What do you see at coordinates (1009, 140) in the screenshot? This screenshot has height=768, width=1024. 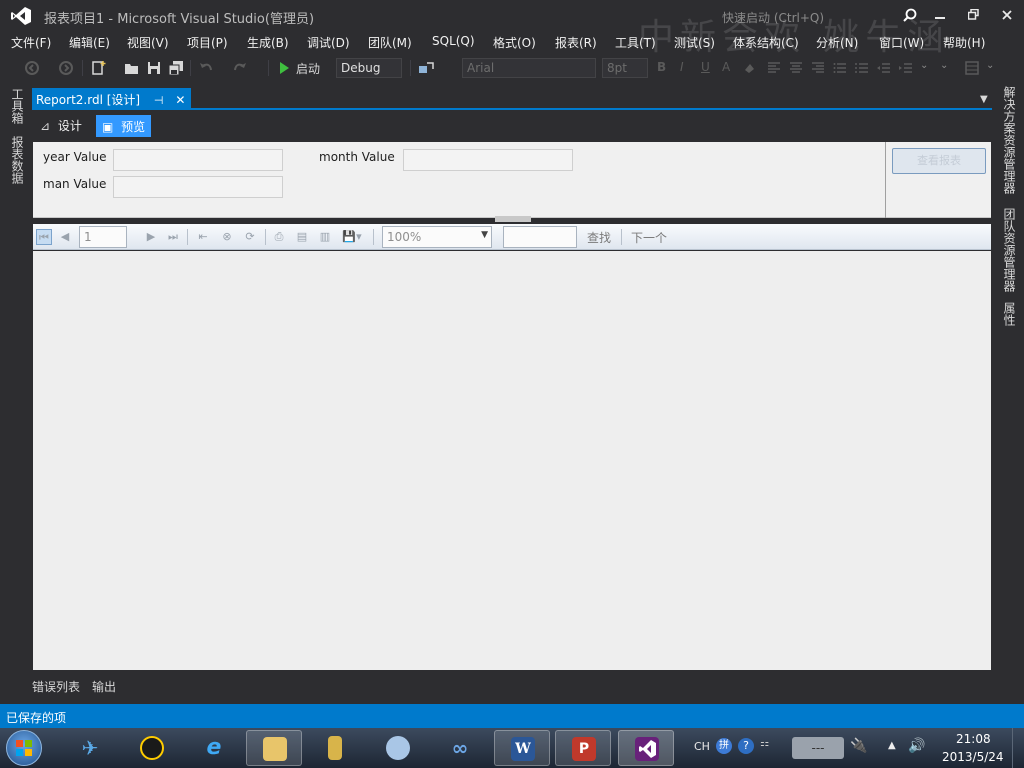 I see `solution-explorer-tab: 解决方案资源管理器` at bounding box center [1009, 140].